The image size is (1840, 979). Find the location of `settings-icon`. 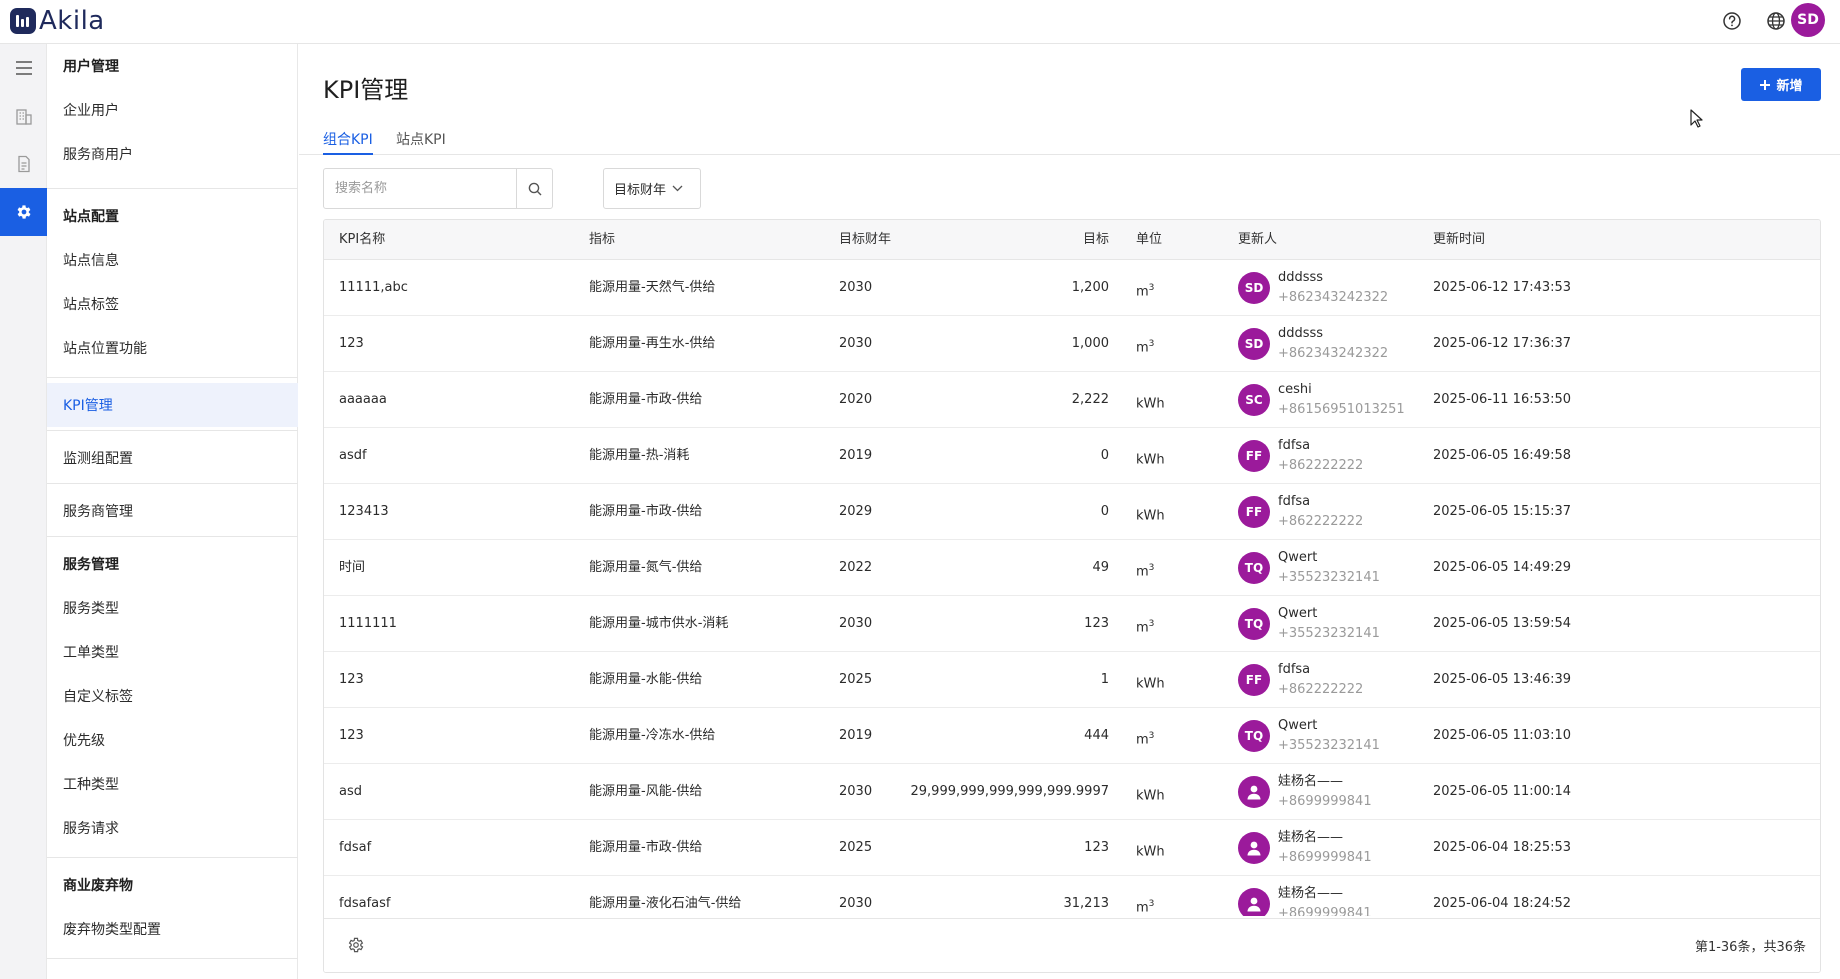

settings-icon is located at coordinates (23, 212).